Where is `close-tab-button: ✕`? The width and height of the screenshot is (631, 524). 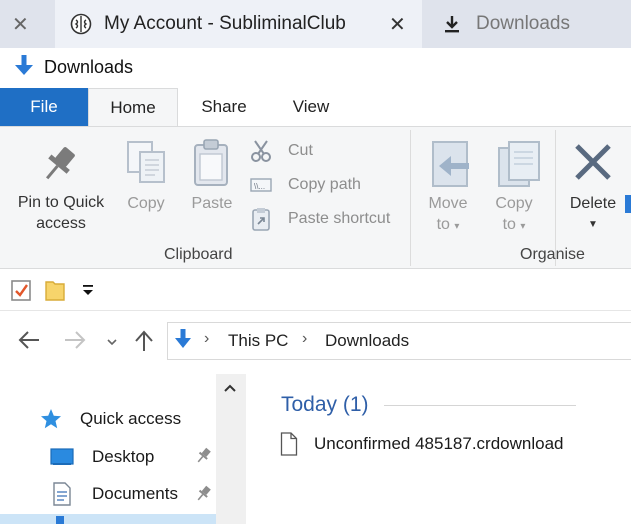
close-tab-button: ✕ is located at coordinates (397, 24).